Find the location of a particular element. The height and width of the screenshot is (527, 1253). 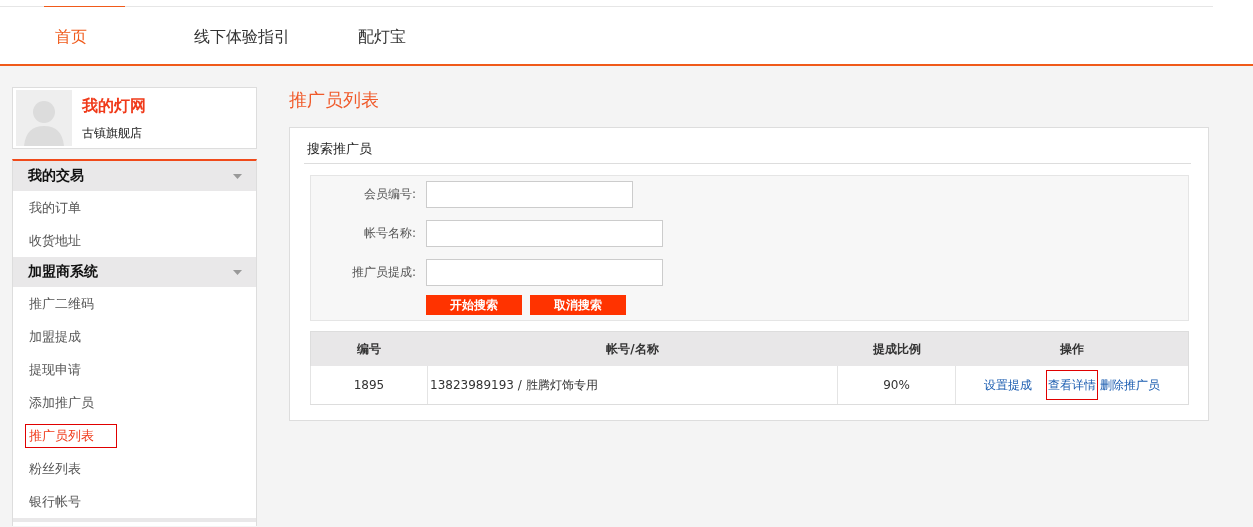

search-button: 开始搜索 is located at coordinates (474, 305).